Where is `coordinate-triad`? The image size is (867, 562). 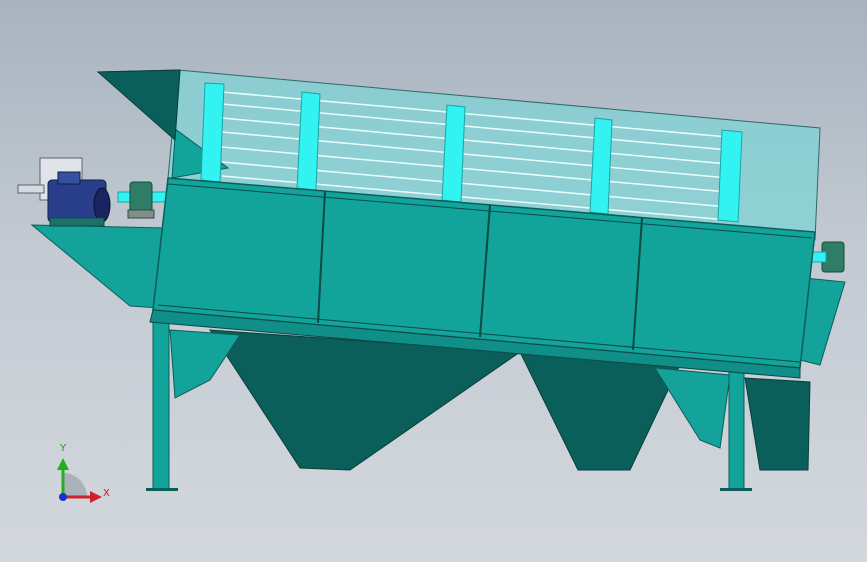
coordinate-triad is located at coordinates (79, 480).